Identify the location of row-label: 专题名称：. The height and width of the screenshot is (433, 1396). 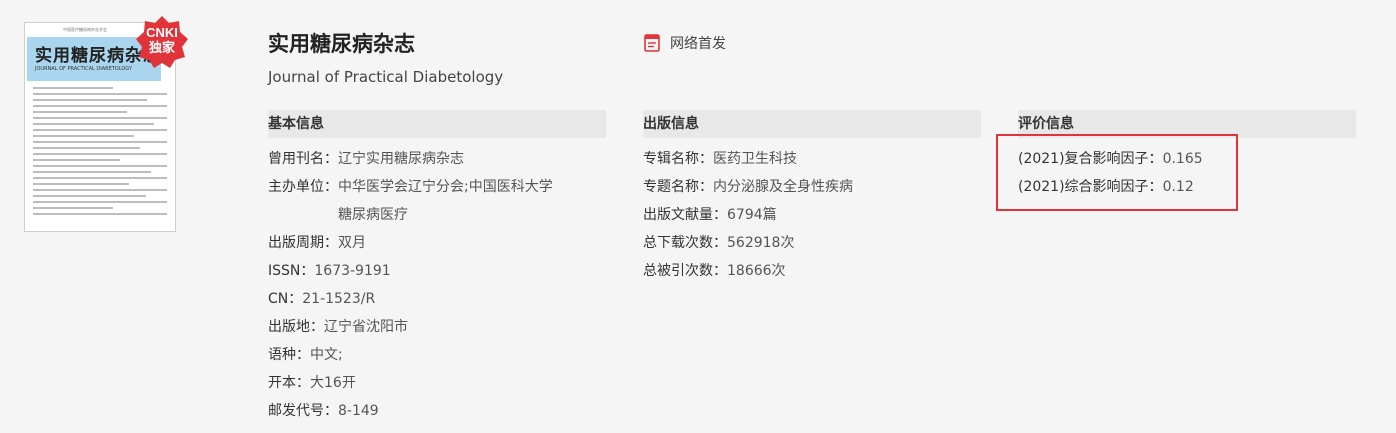
(678, 187).